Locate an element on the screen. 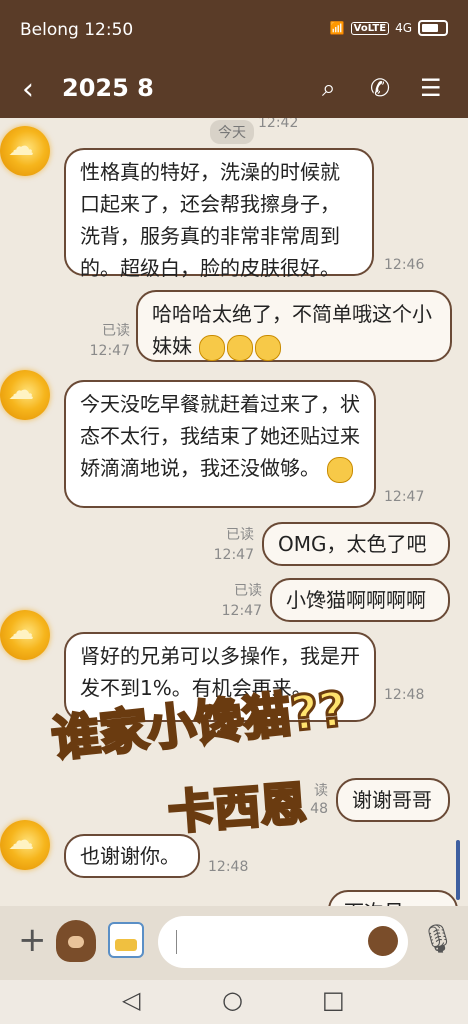 This screenshot has width=468, height=1024. back-icon: ‹ is located at coordinates (28, 89).